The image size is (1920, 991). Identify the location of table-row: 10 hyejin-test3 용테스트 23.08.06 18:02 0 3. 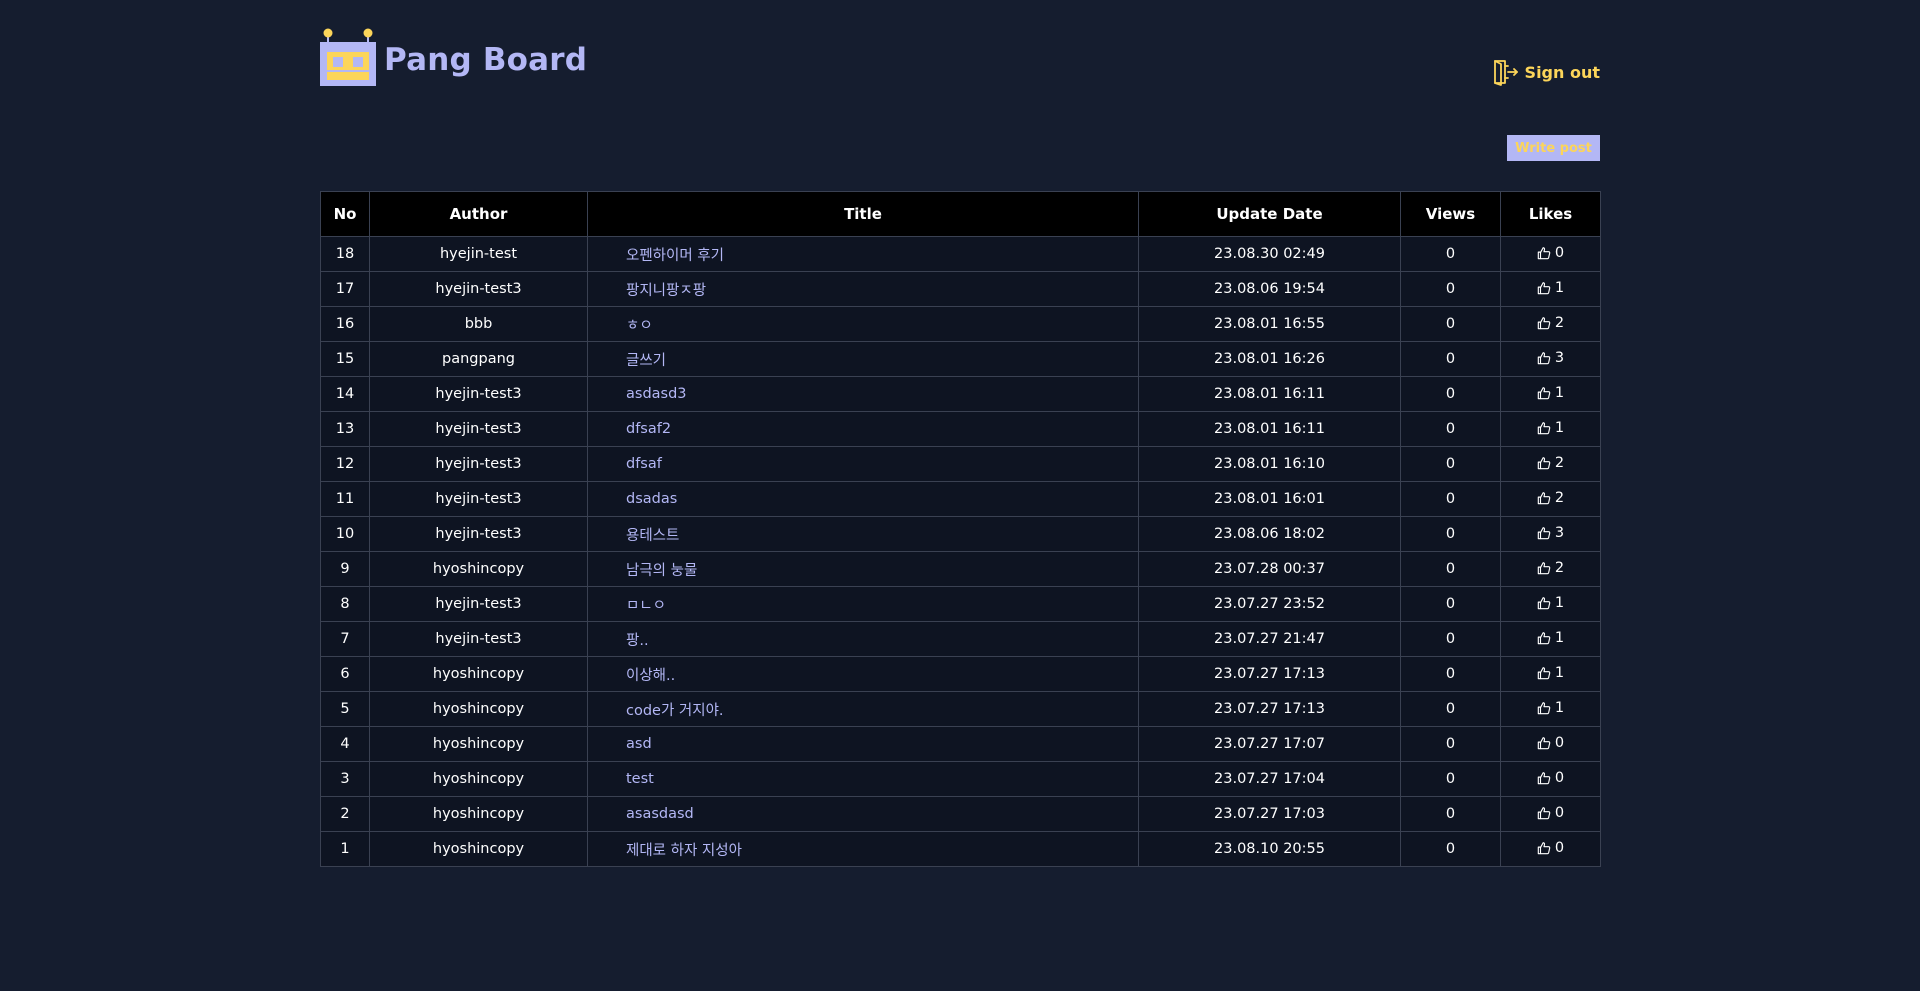
(960, 534).